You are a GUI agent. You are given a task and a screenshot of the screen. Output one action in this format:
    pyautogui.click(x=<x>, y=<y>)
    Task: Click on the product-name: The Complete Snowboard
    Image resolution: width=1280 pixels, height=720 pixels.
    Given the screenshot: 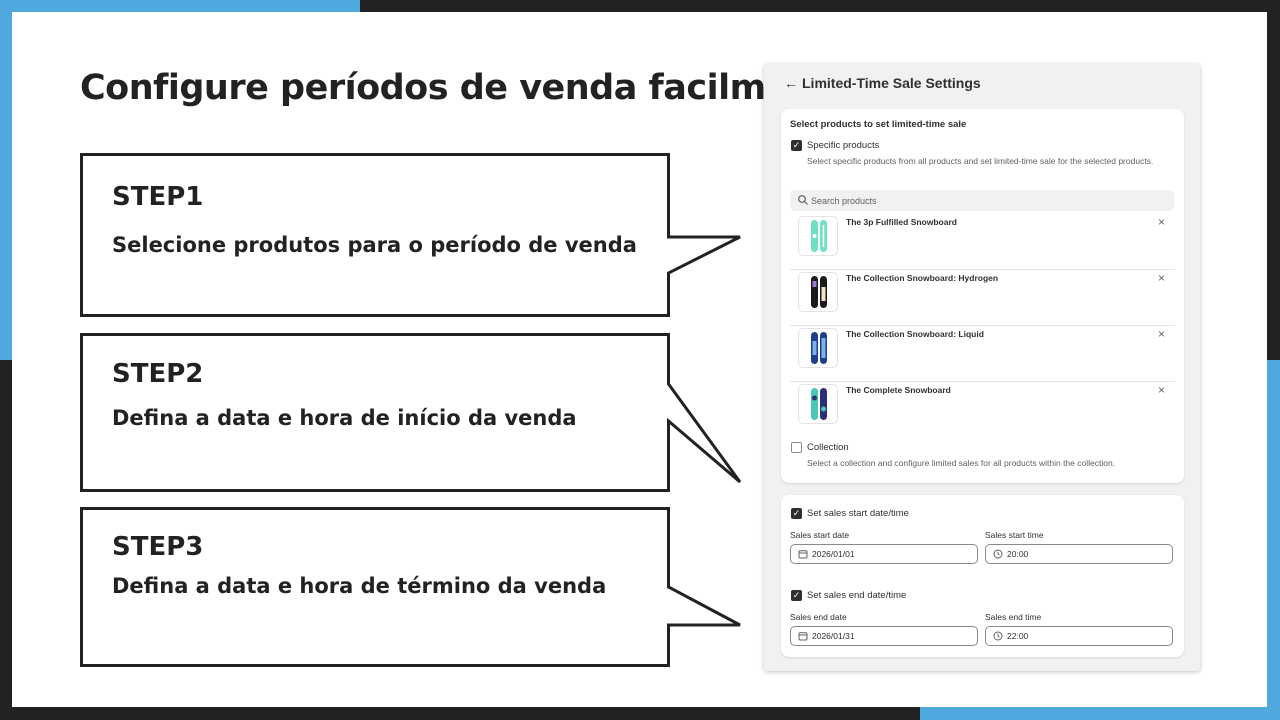 What is the action you would take?
    pyautogui.click(x=898, y=390)
    